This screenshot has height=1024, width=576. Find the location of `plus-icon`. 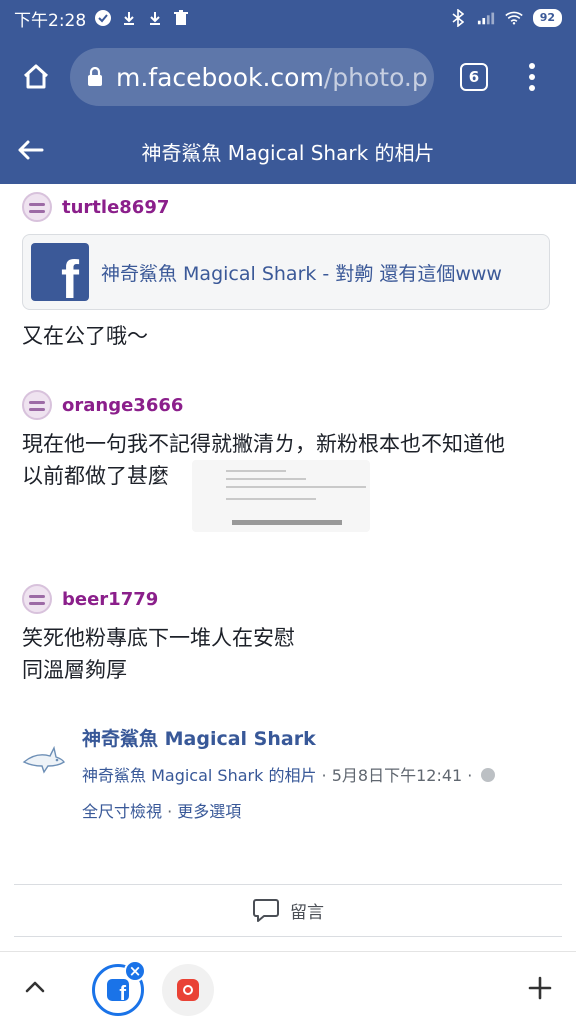

plus-icon is located at coordinates (540, 988).